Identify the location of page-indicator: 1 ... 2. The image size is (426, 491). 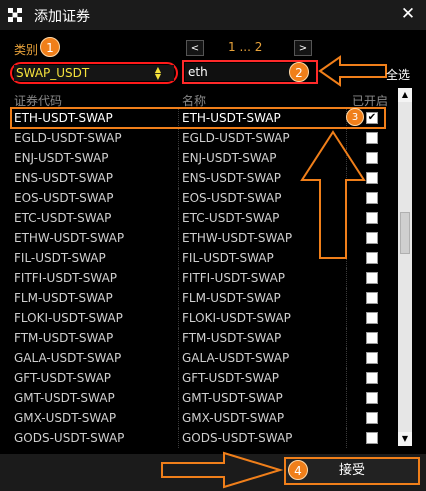
(245, 47).